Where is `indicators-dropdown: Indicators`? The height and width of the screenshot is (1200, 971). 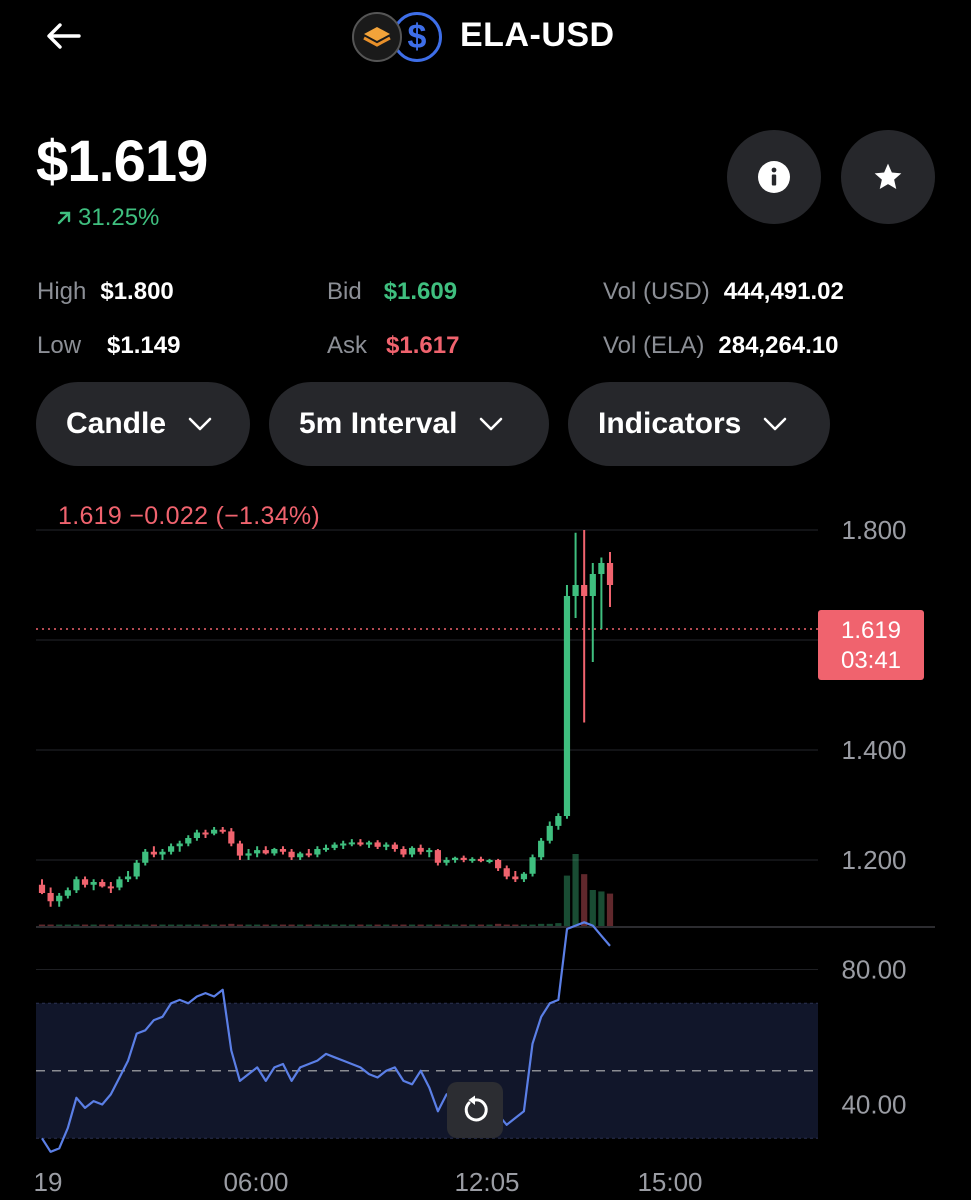 indicators-dropdown: Indicators is located at coordinates (699, 424).